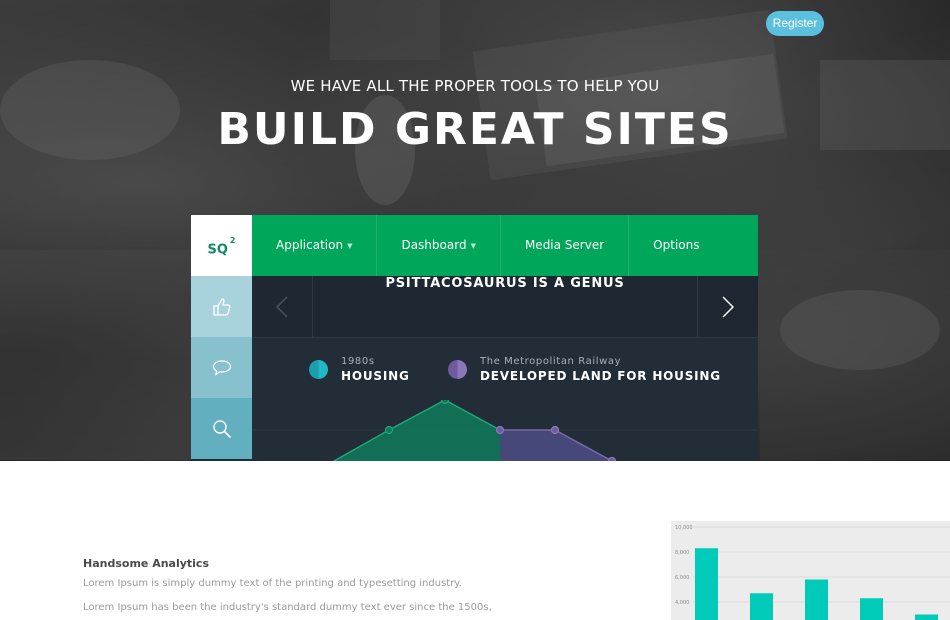 This screenshot has height=620, width=950. I want to click on app-logo: SQ2, so click(221, 245).